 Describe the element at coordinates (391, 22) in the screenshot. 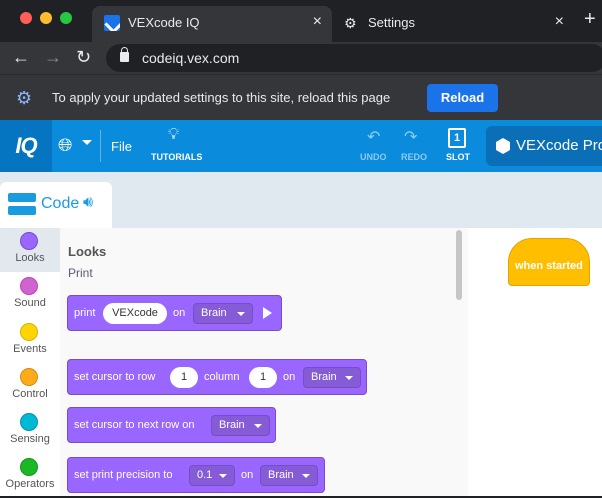

I see `tab-title: Settings` at that location.